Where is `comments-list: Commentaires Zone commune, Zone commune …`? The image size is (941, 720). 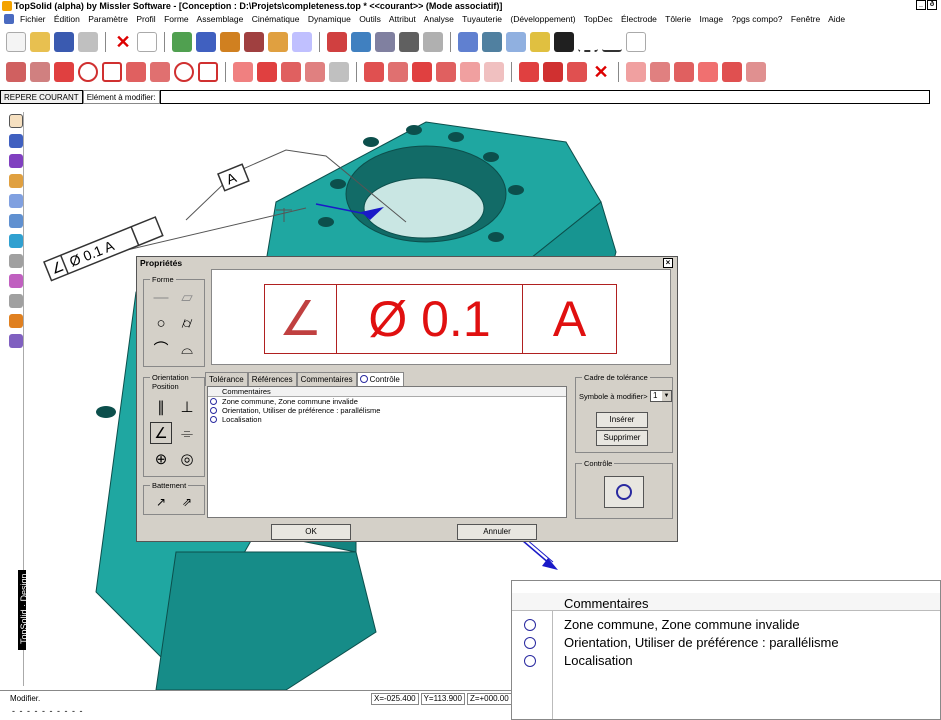
comments-list: Commentaires Zone commune, Zone commune … is located at coordinates (387, 452).